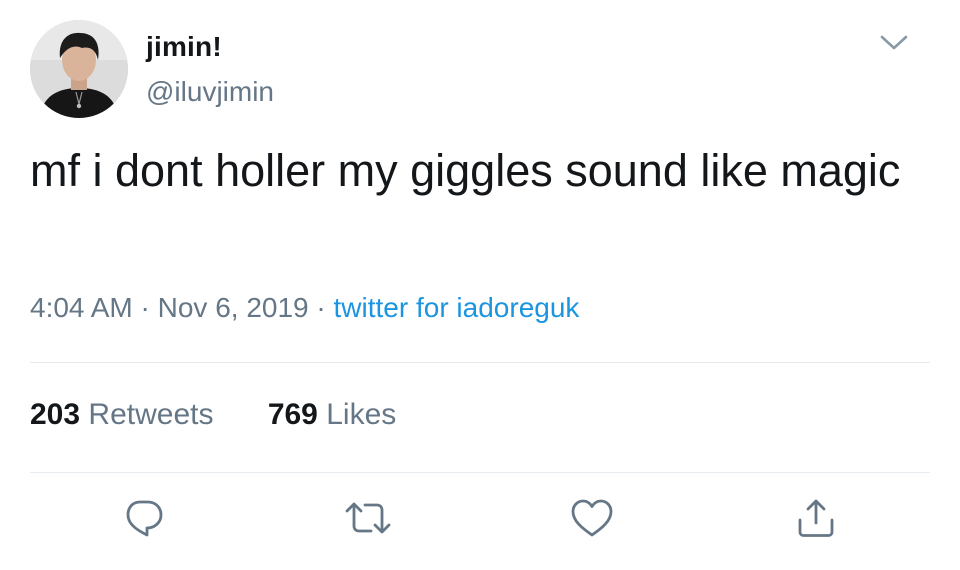  What do you see at coordinates (292, 414) in the screenshot?
I see `likes-count: 769` at bounding box center [292, 414].